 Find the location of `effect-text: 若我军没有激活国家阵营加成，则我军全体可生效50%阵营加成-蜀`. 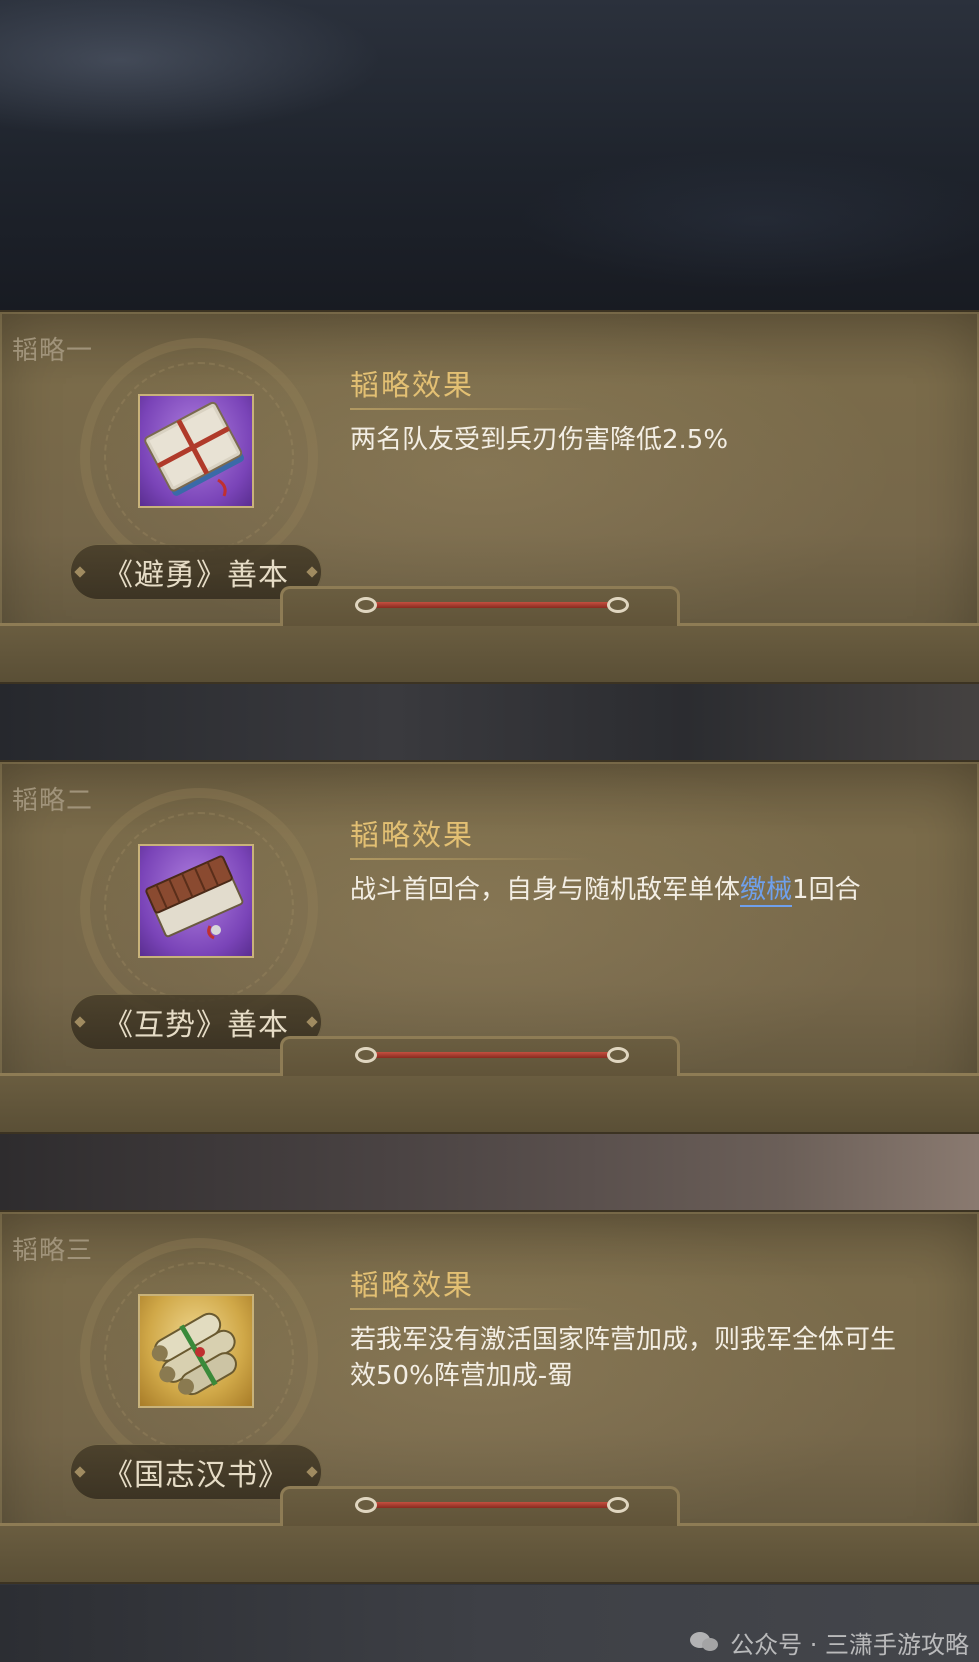

effect-text: 若我军没有激活国家阵营加成，则我军全体可生效50%阵营加成-蜀 is located at coordinates (623, 1358).